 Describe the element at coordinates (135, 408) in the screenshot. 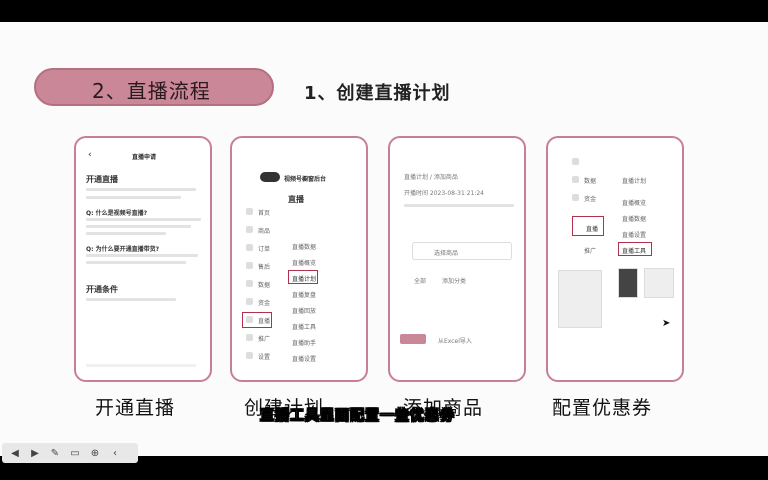

I see `card1-label: 开通直播` at that location.